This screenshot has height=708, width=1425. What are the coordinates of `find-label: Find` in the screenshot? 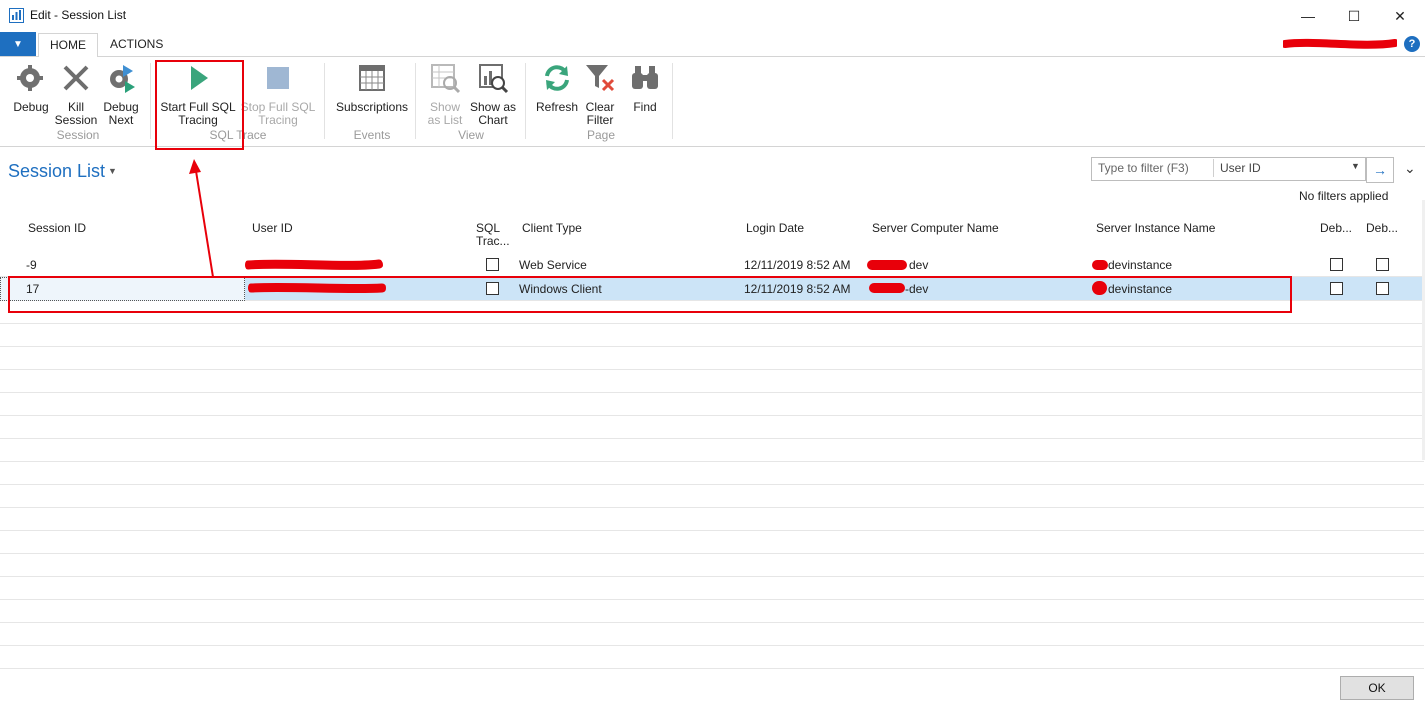 It's located at (645, 107).